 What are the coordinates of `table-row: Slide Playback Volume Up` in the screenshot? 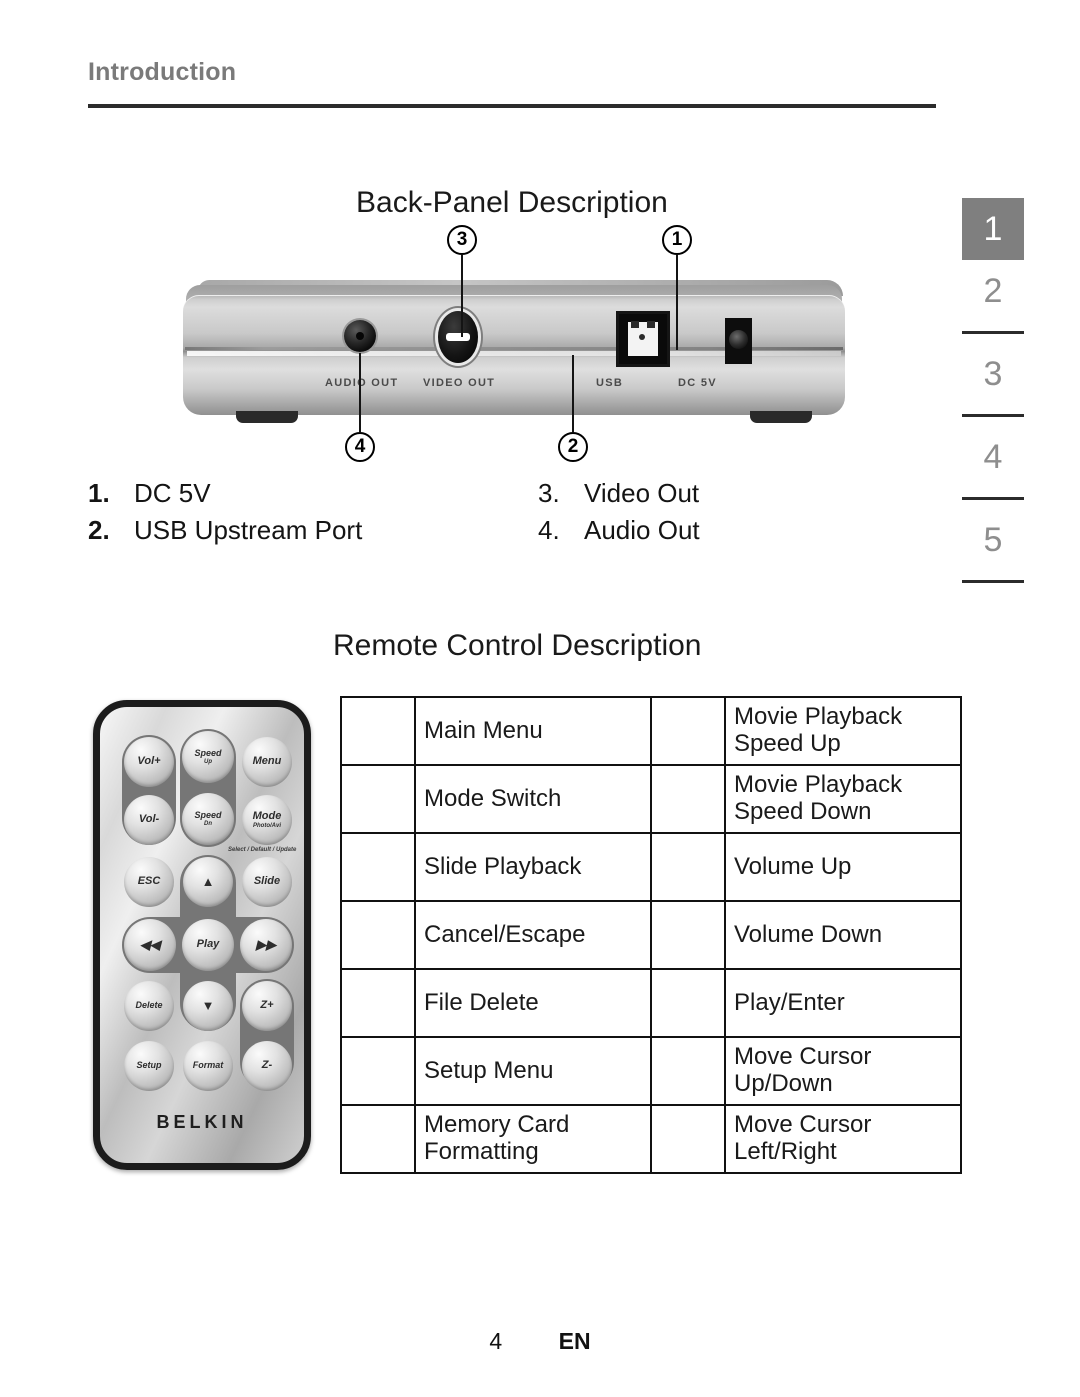 It's located at (651, 867).